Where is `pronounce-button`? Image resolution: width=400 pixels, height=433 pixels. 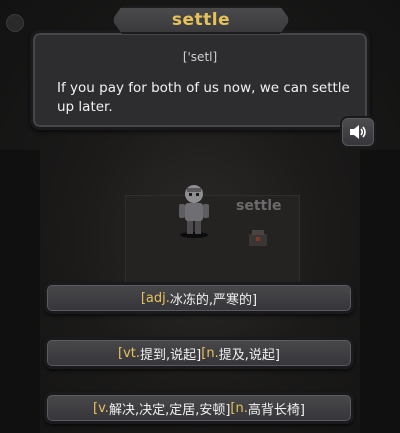 pronounce-button is located at coordinates (358, 132).